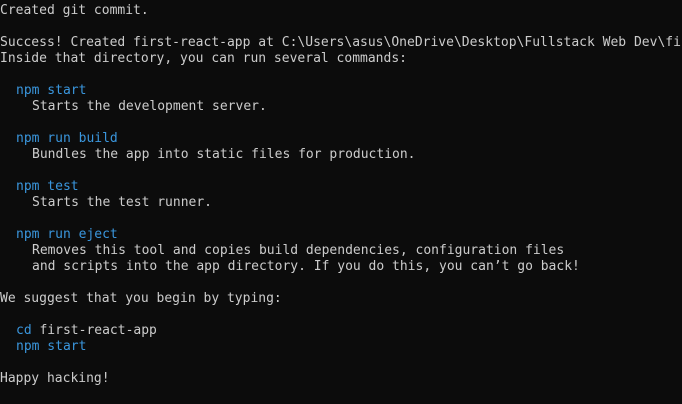 This screenshot has height=404, width=682. I want to click on command-npm-run-build: npm run build, so click(67, 138).